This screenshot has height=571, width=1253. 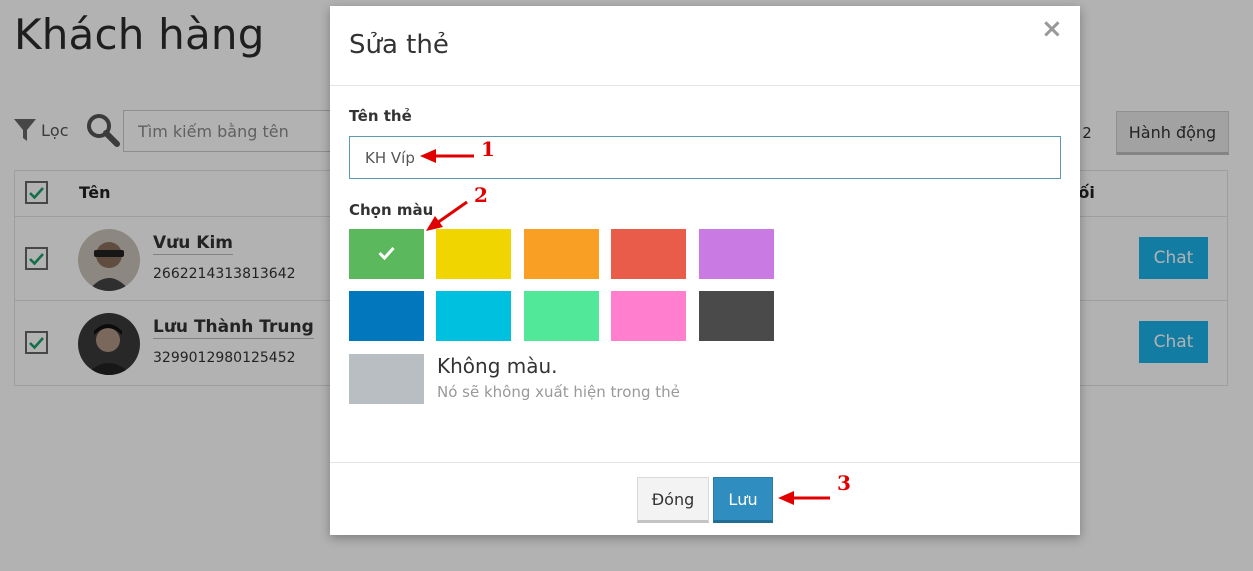 I want to click on annotation-number: 2, so click(x=481, y=195).